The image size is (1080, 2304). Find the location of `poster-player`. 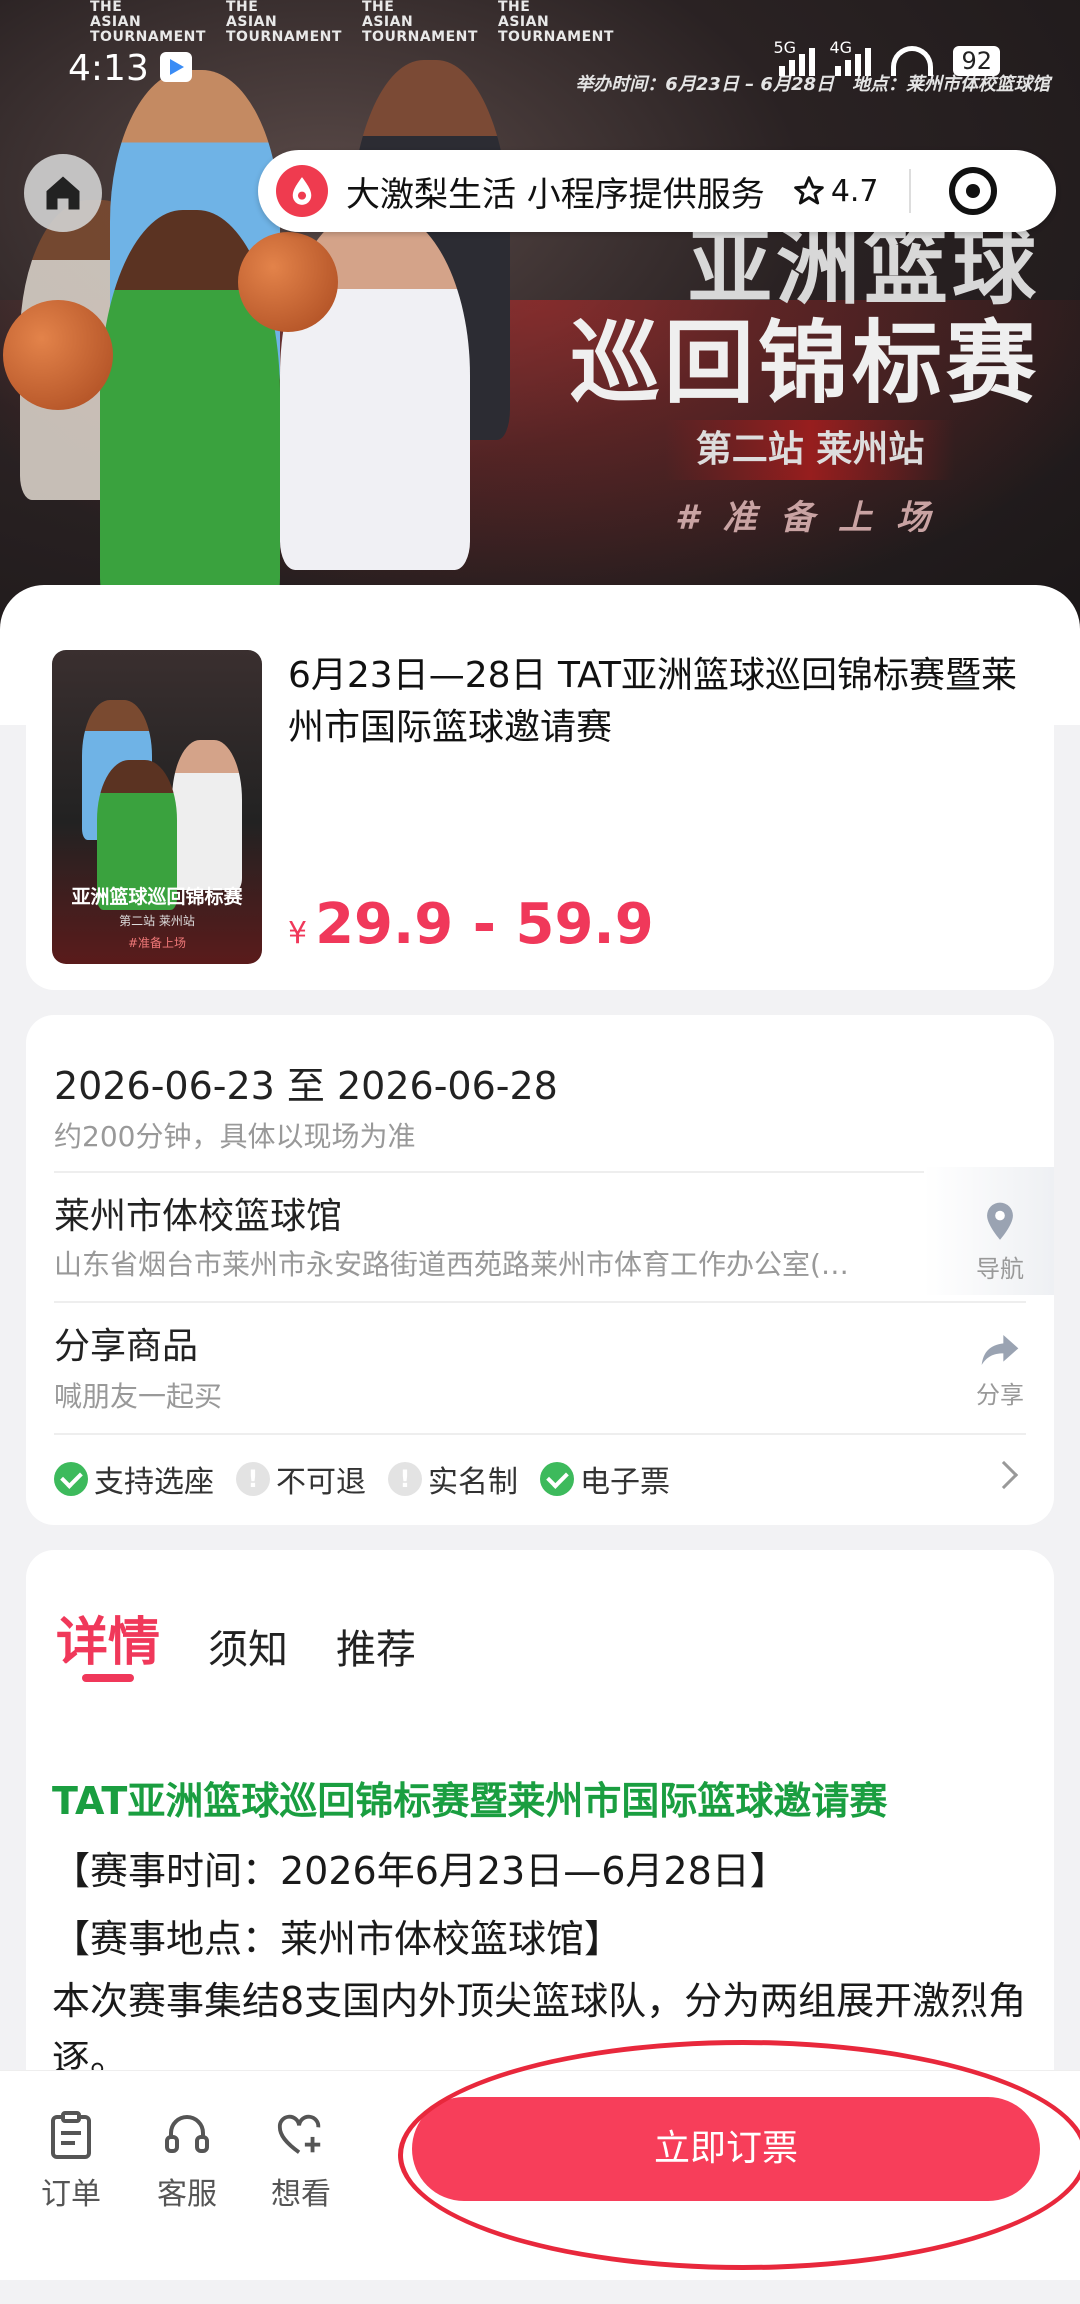

poster-player is located at coordinates (207, 815).